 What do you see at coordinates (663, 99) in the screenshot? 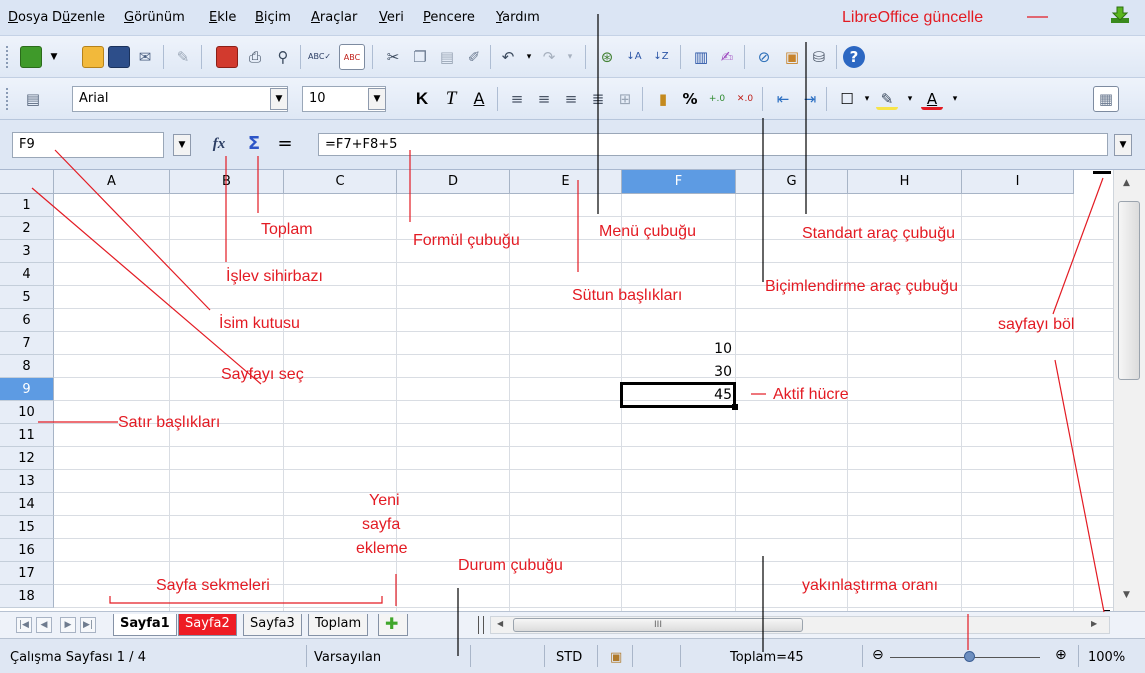
I see `currency-format-icon: ▮` at bounding box center [663, 99].